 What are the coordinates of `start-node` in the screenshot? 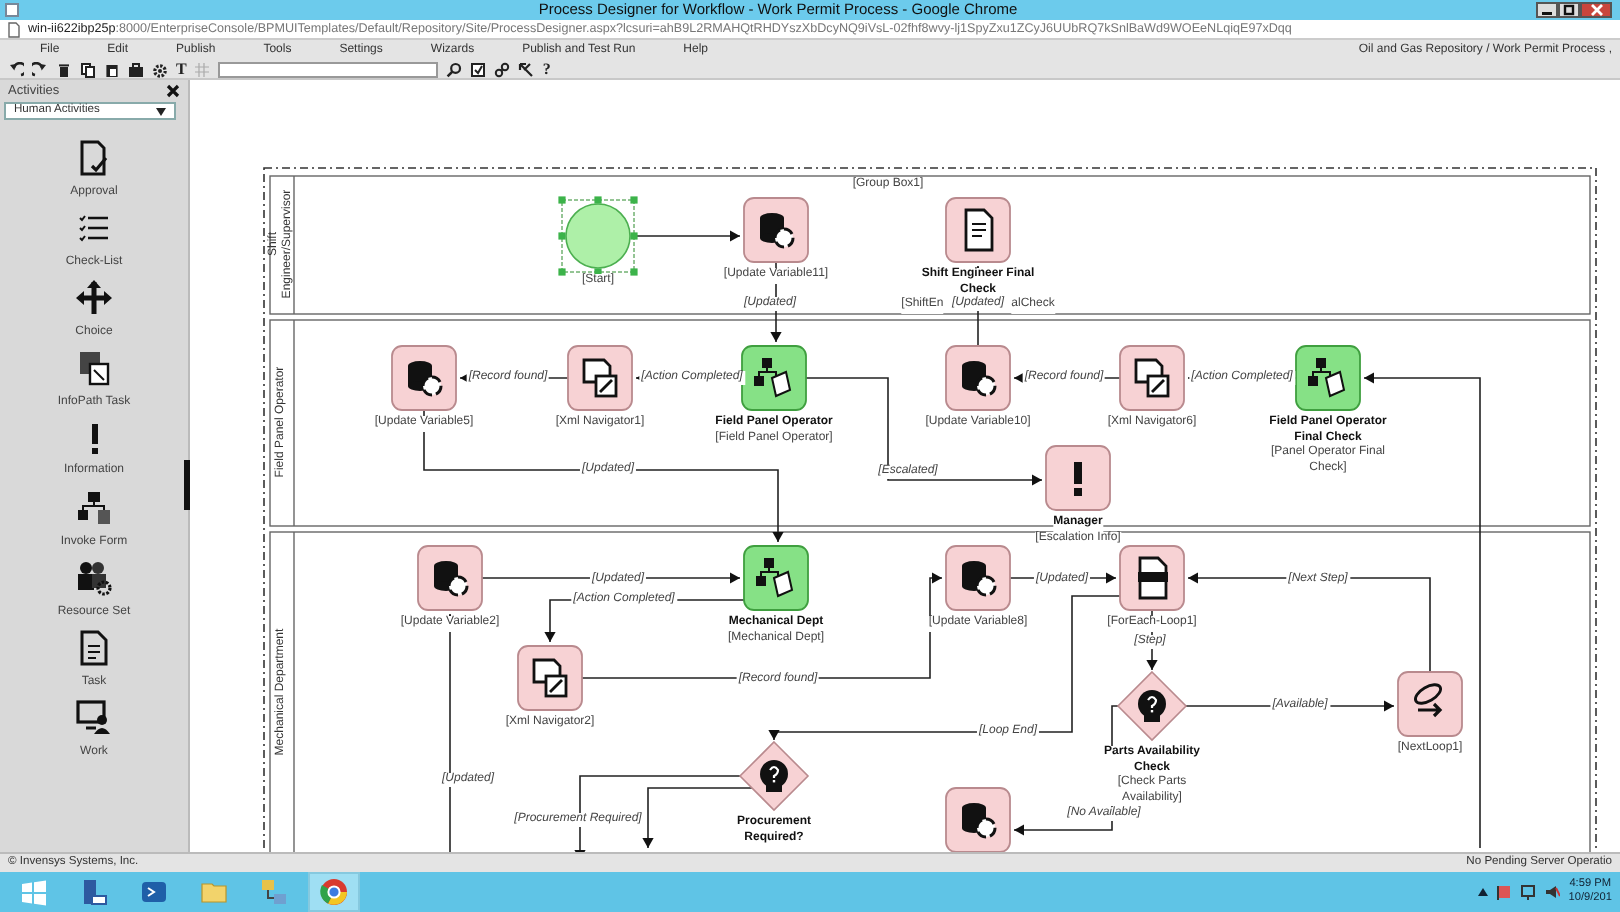 It's located at (598, 236).